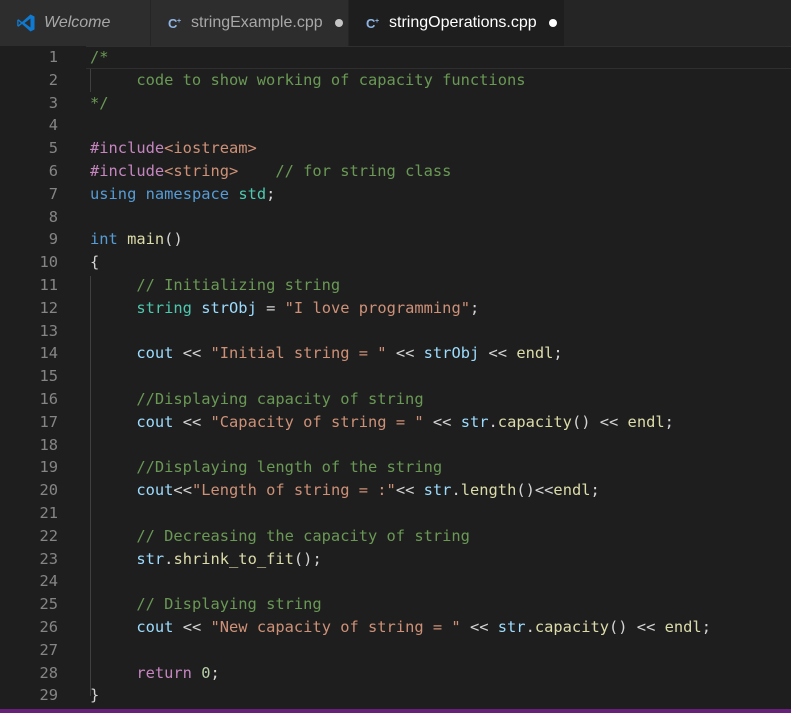  Describe the element at coordinates (599, 421) in the screenshot. I see `code-token: () <<` at that location.